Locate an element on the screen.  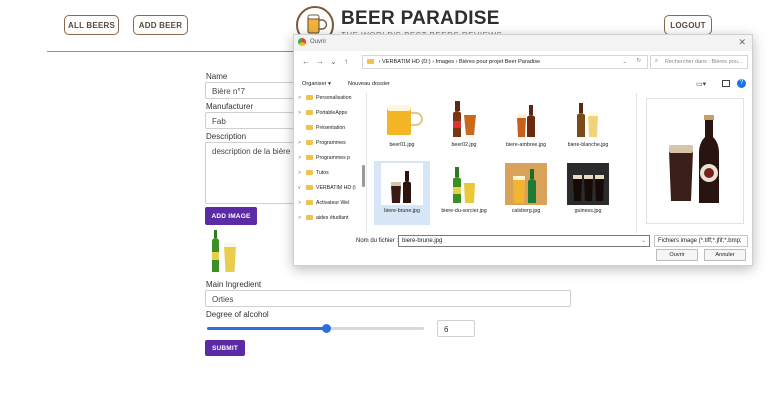
nav-item: > Programmes p is located at coordinates (331, 161).